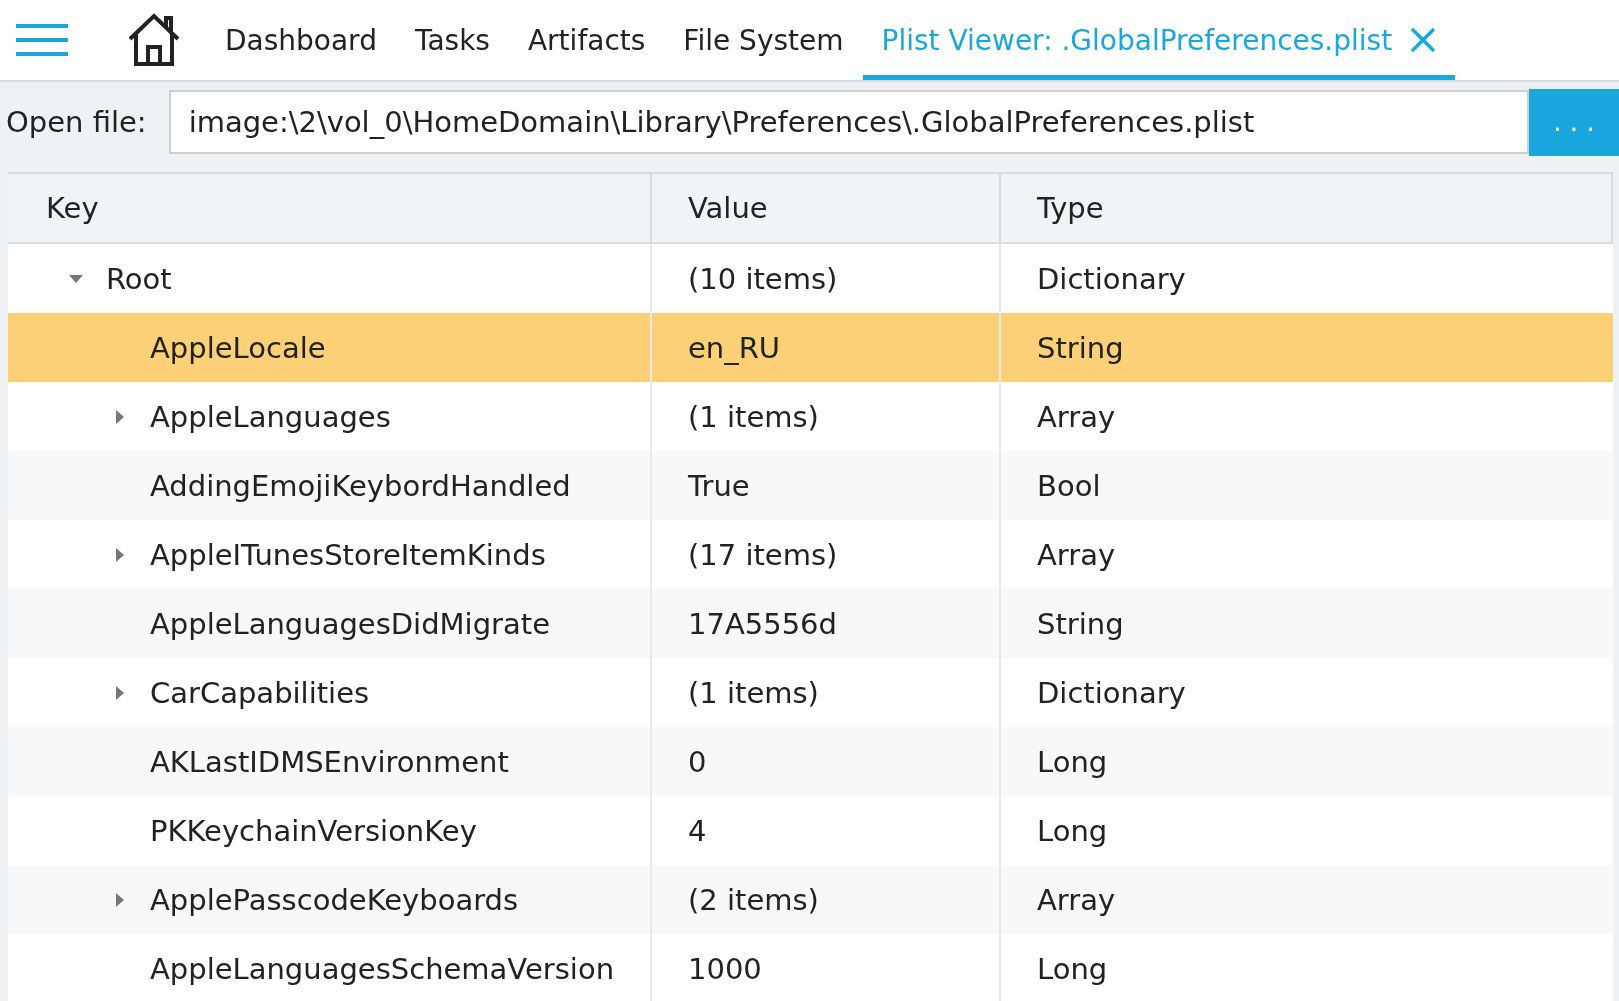  I want to click on open-file-label: Open file:, so click(76, 122).